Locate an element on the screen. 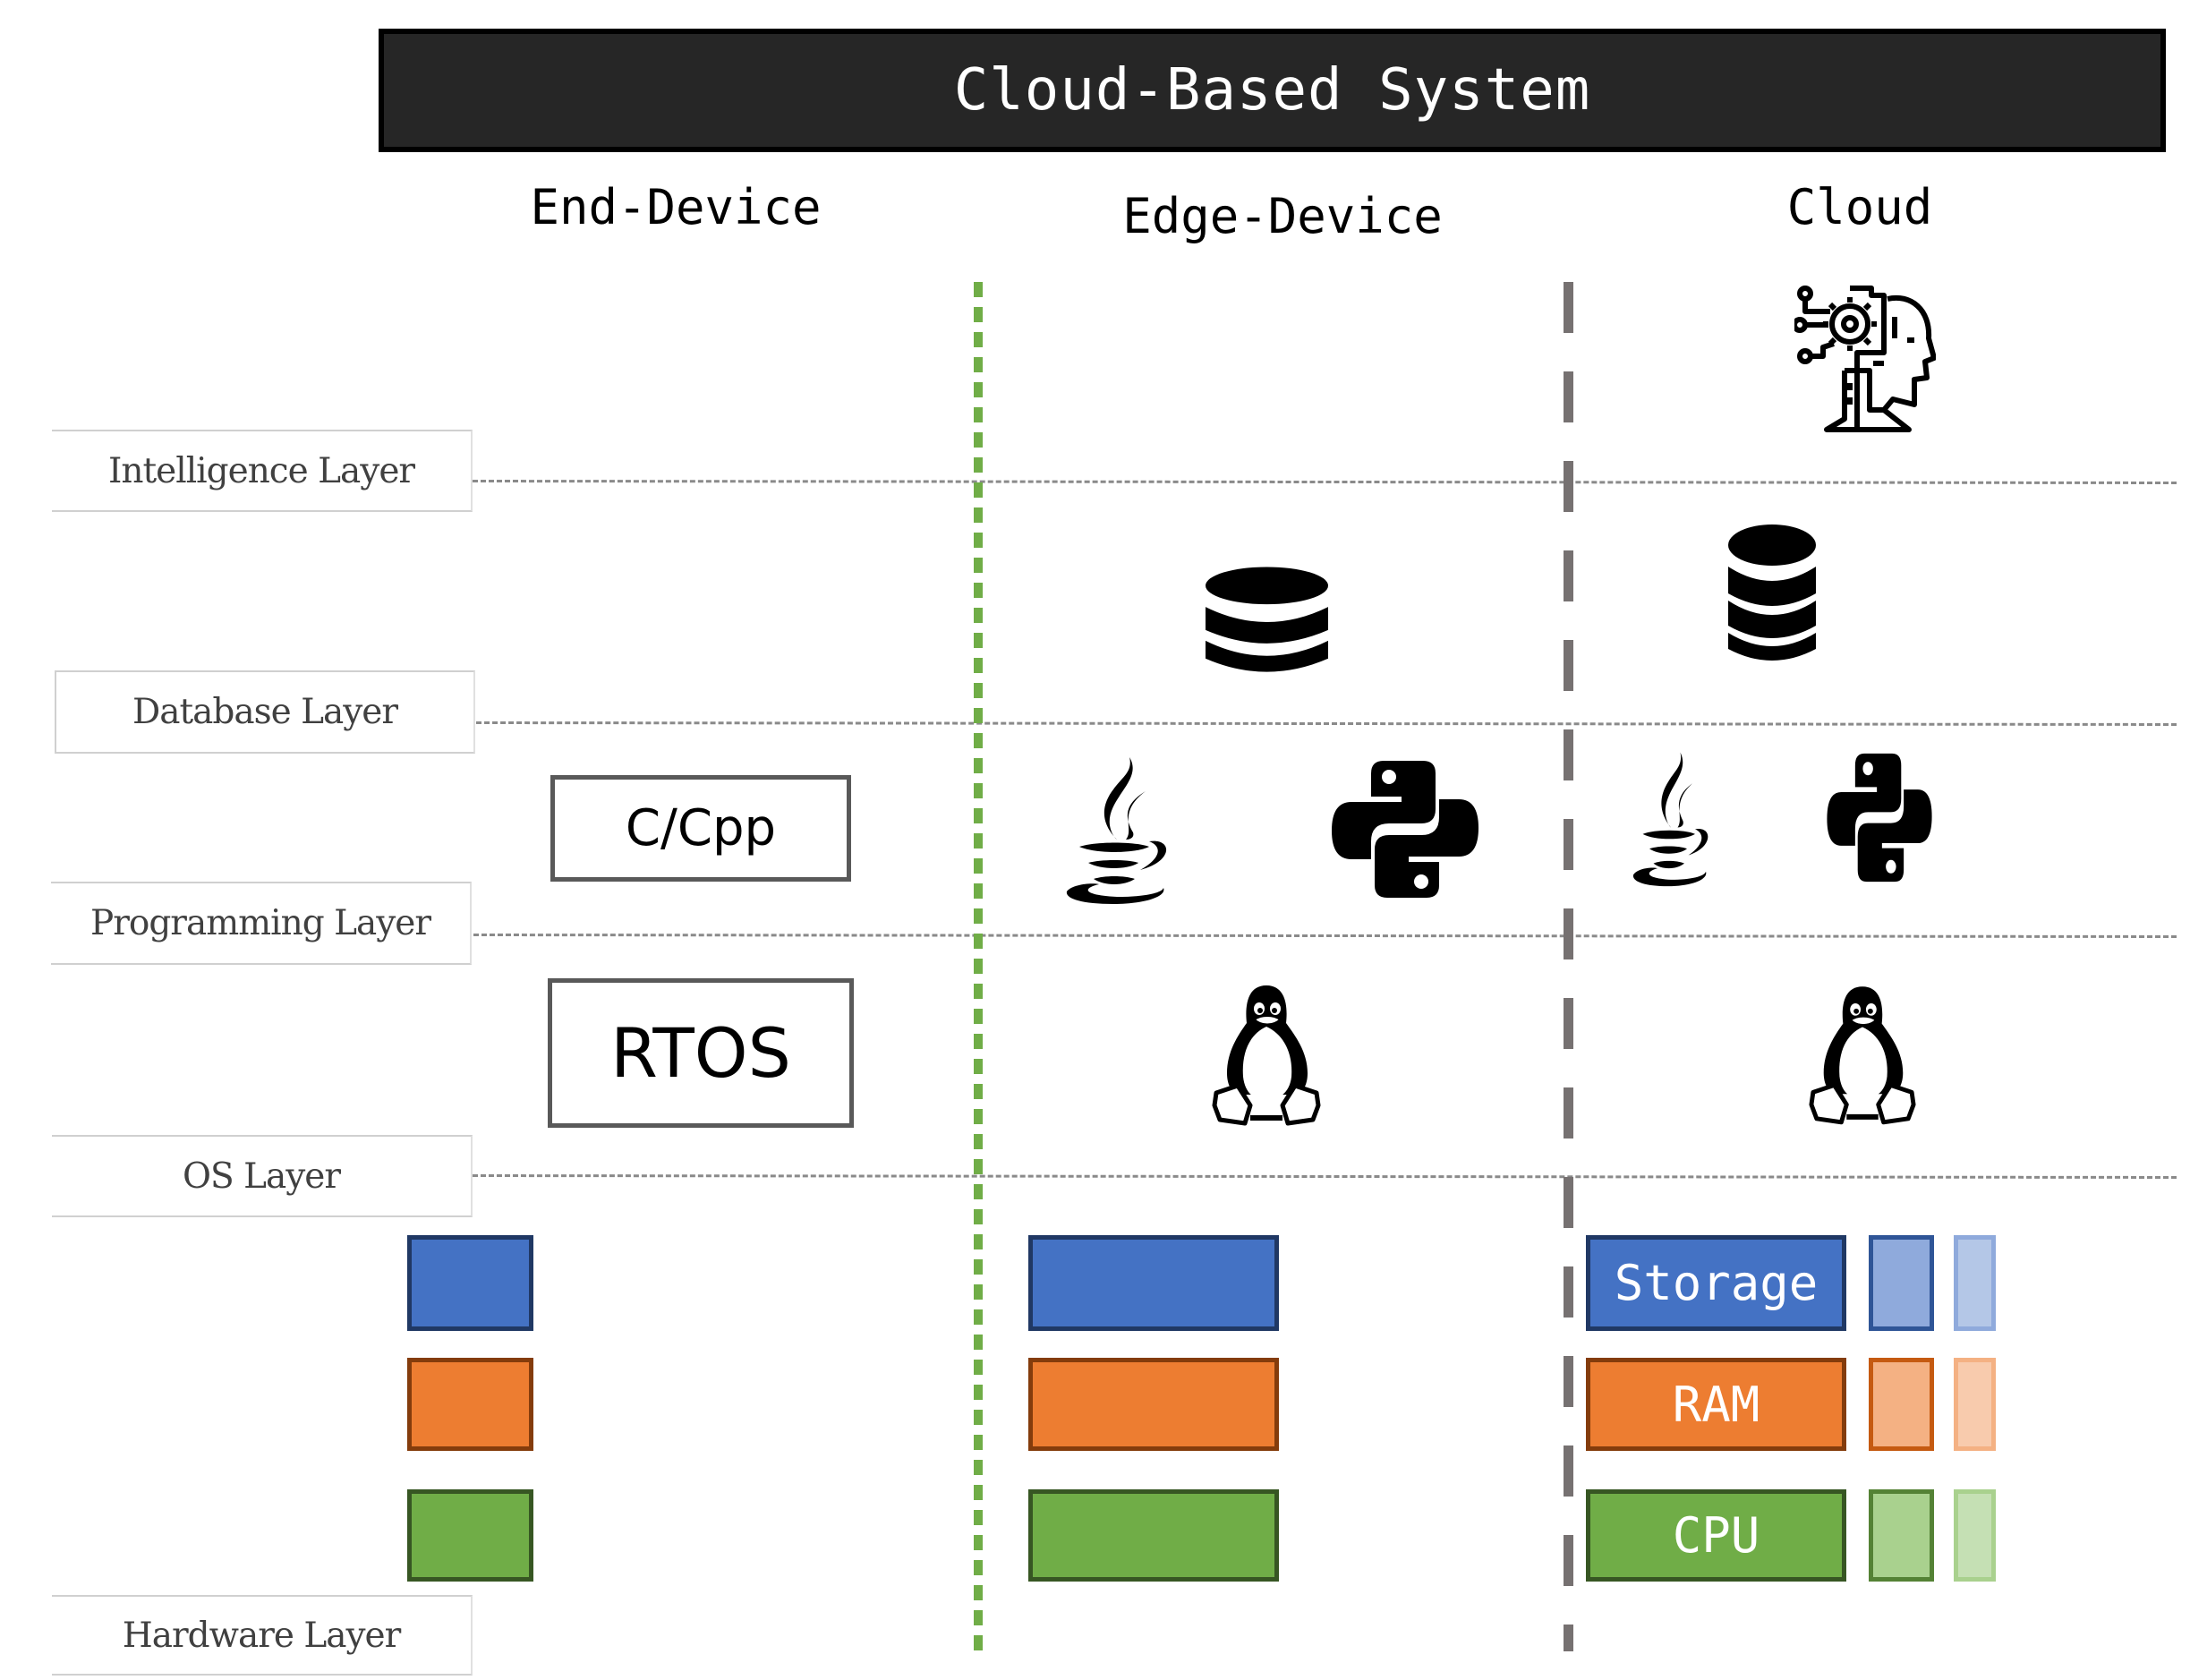  layer-label-text: Programming Layer is located at coordinates (260, 923).